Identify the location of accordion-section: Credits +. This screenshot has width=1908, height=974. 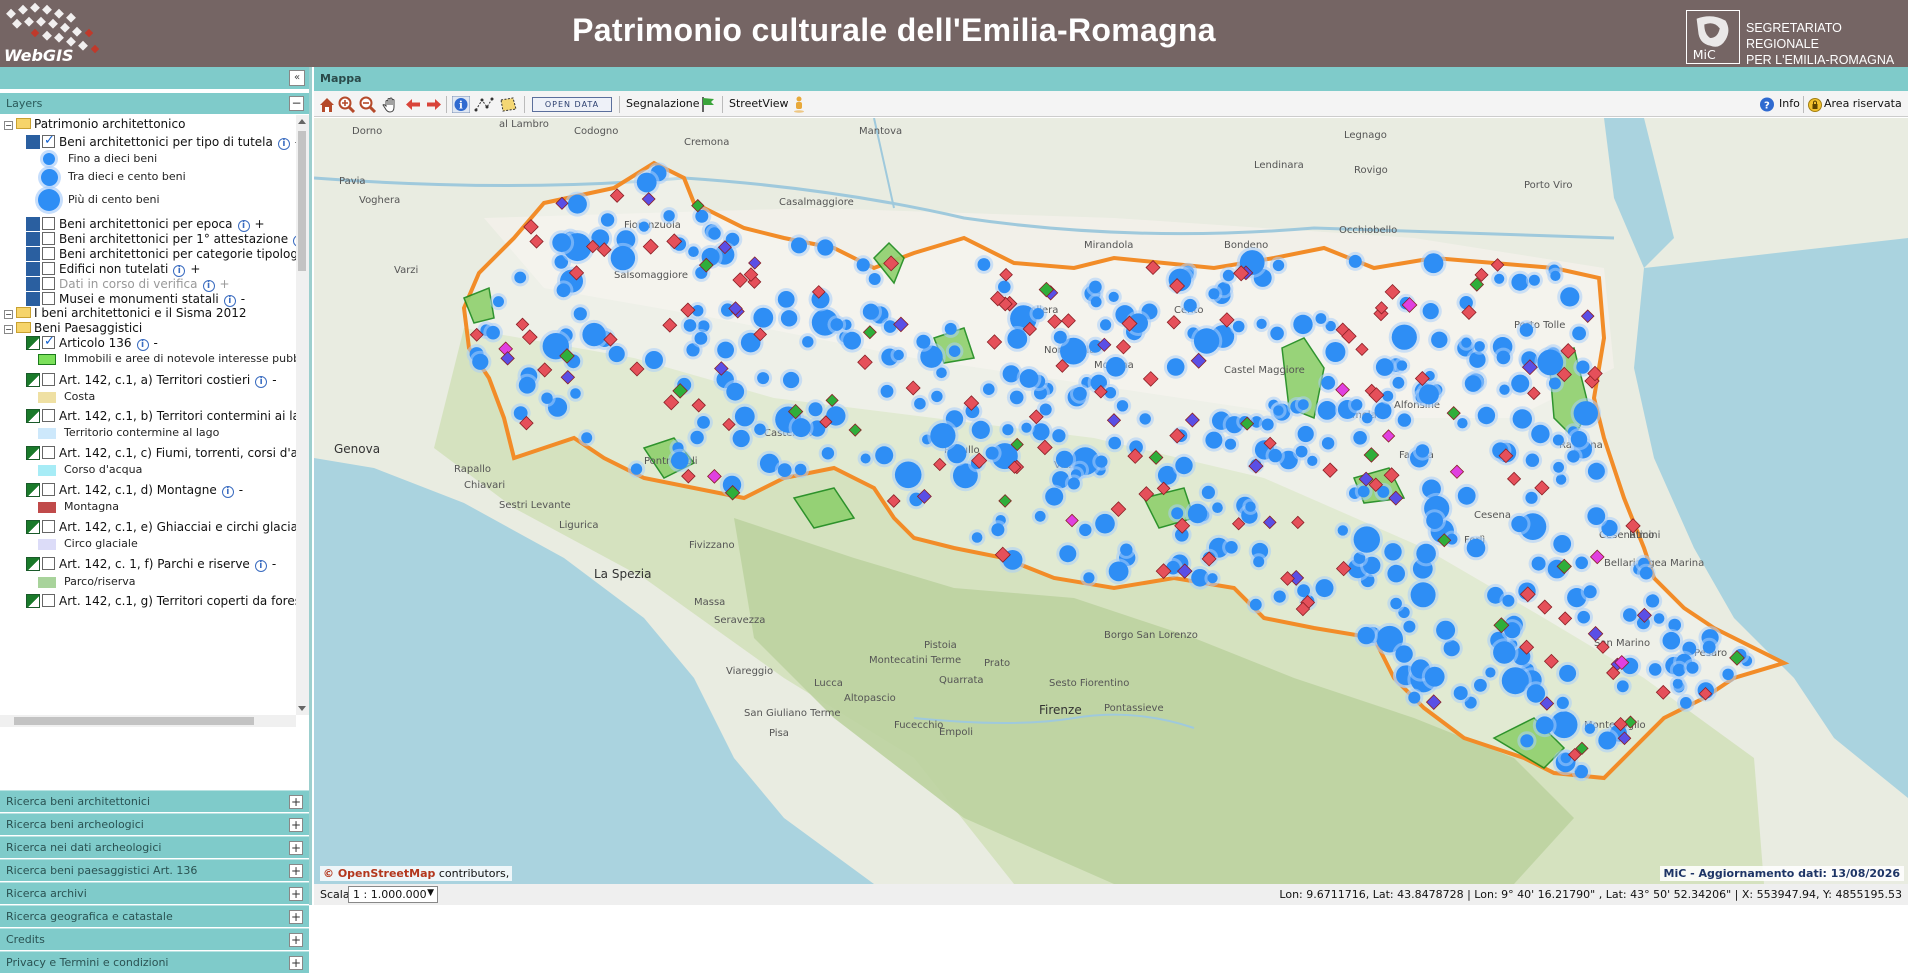
(154, 939).